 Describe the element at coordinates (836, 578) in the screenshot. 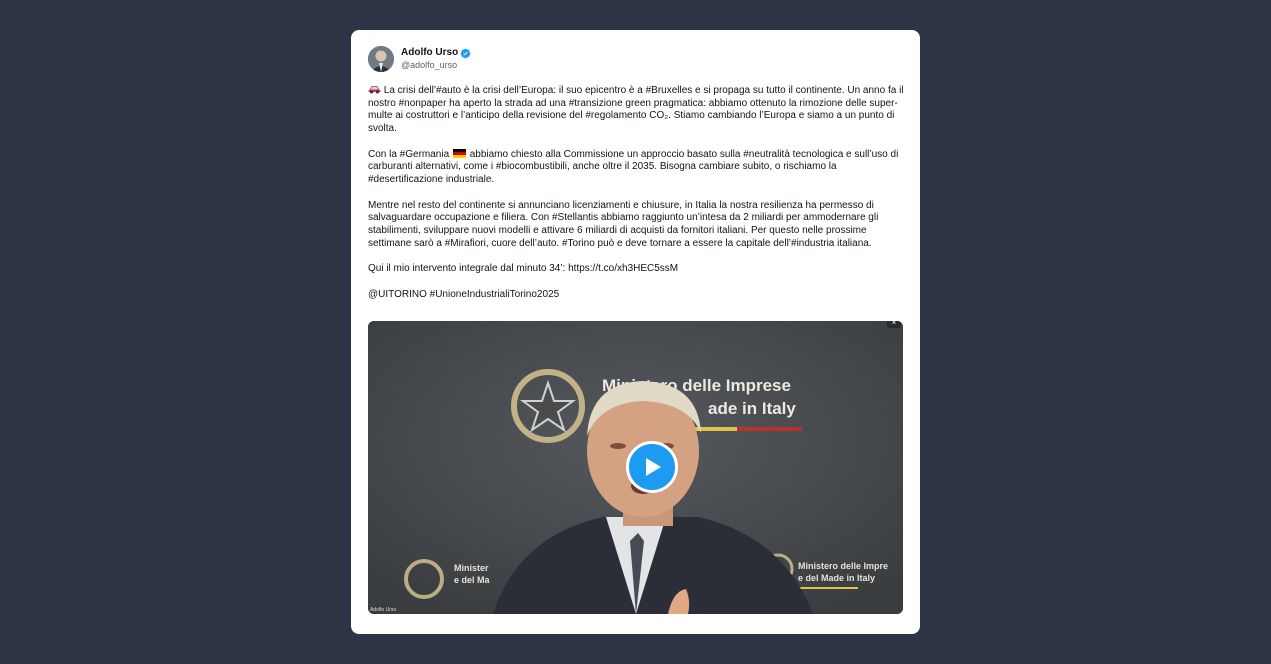

I see `sign-right-line-2: e del Made in Italy` at that location.